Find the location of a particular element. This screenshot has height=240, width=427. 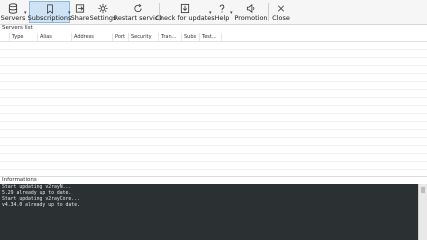

bookmark-icon is located at coordinates (49, 9).